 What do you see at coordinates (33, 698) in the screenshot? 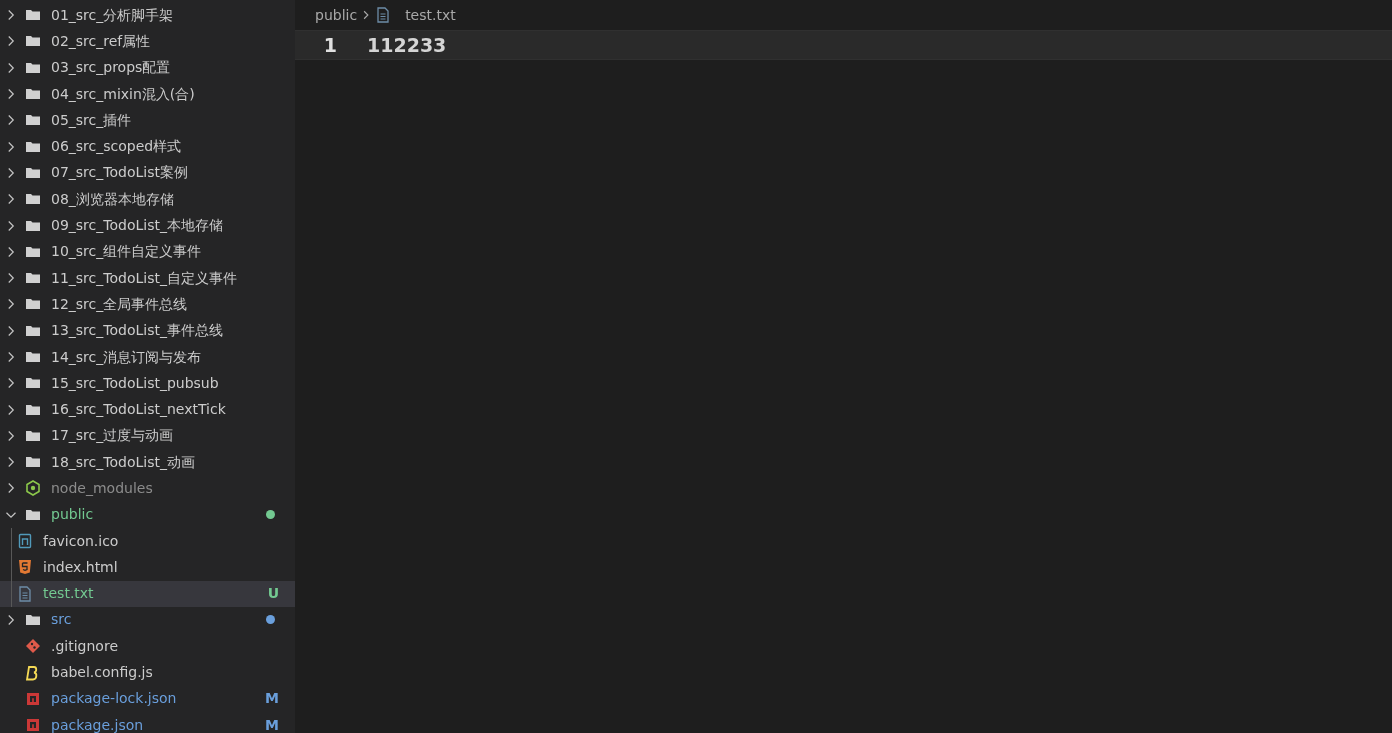
I see `package-icon` at bounding box center [33, 698].